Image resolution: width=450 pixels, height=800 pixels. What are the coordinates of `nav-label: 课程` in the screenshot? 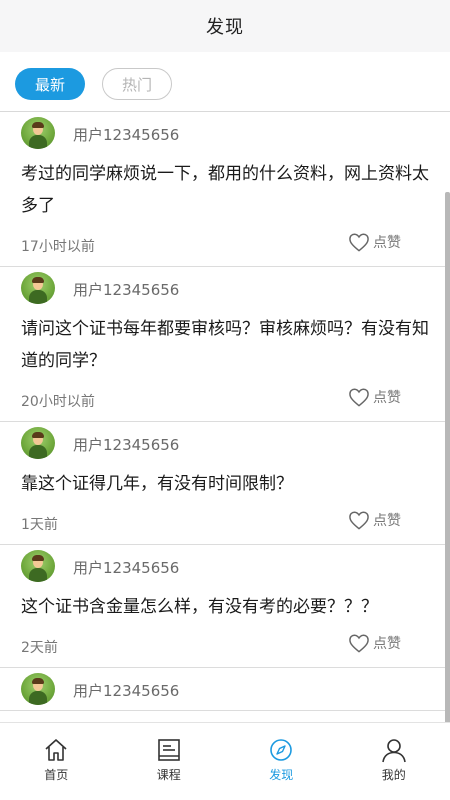 It's located at (168, 775).